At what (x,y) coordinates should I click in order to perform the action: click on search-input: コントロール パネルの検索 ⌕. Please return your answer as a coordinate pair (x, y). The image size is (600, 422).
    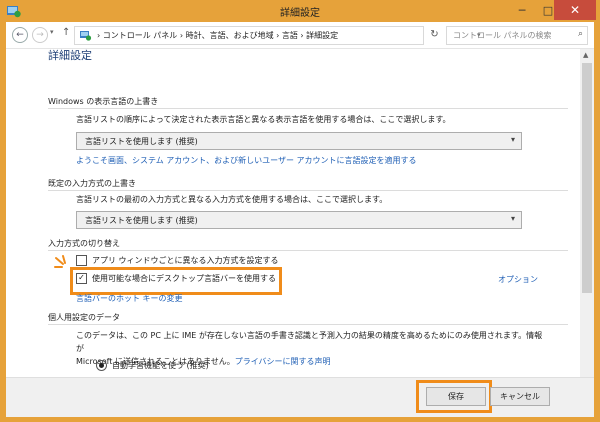
    Looking at the image, I should click on (517, 35).